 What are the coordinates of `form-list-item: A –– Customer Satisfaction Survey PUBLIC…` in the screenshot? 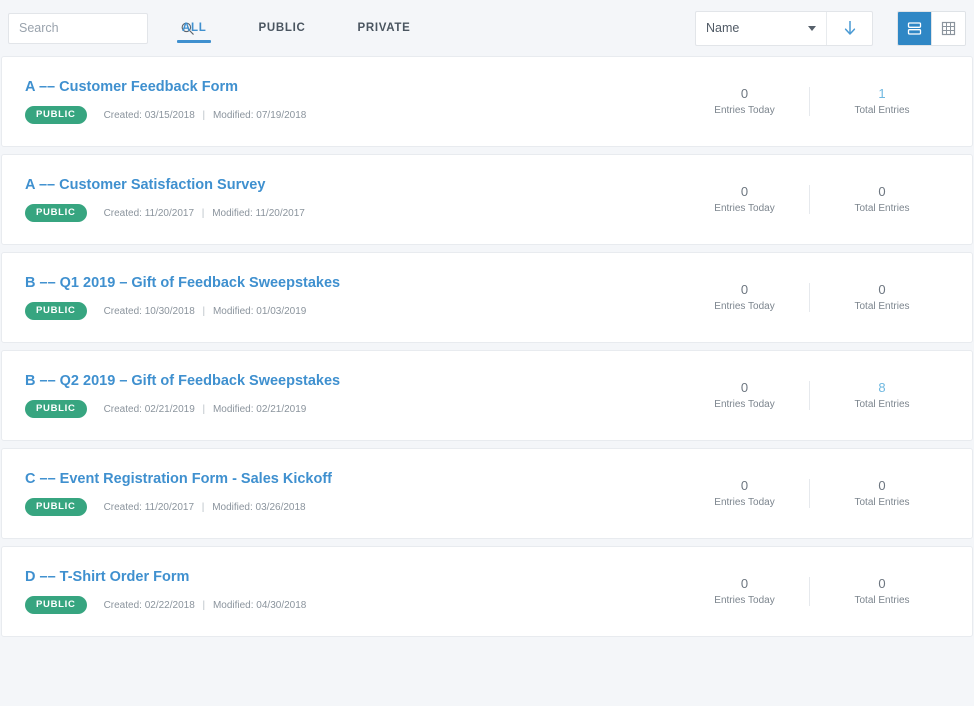 It's located at (487, 199).